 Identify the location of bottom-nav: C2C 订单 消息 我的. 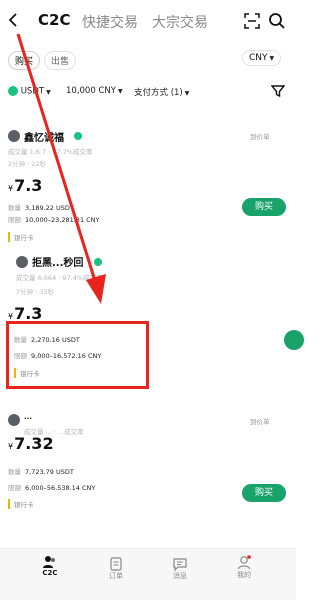
(148, 574).